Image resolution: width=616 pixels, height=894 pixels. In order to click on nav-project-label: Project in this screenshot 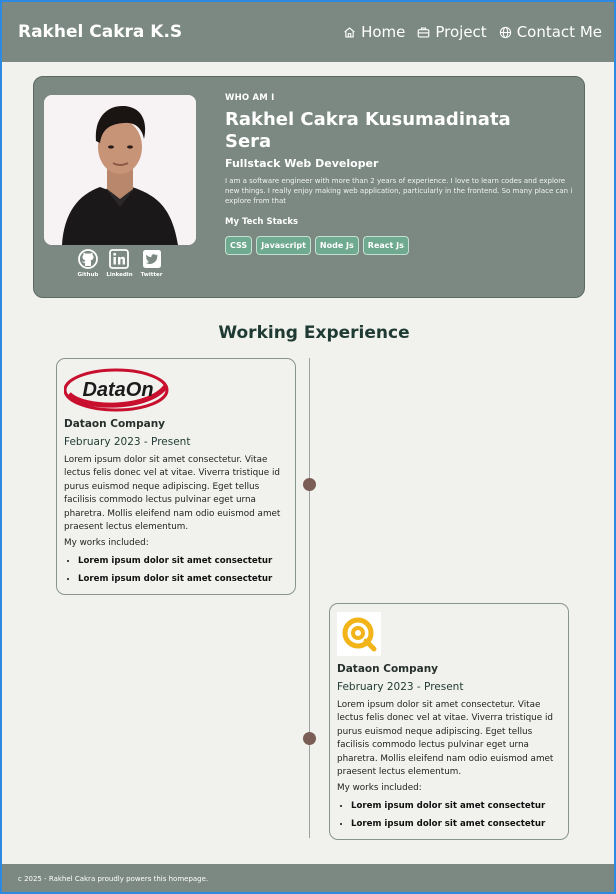, I will do `click(461, 32)`.